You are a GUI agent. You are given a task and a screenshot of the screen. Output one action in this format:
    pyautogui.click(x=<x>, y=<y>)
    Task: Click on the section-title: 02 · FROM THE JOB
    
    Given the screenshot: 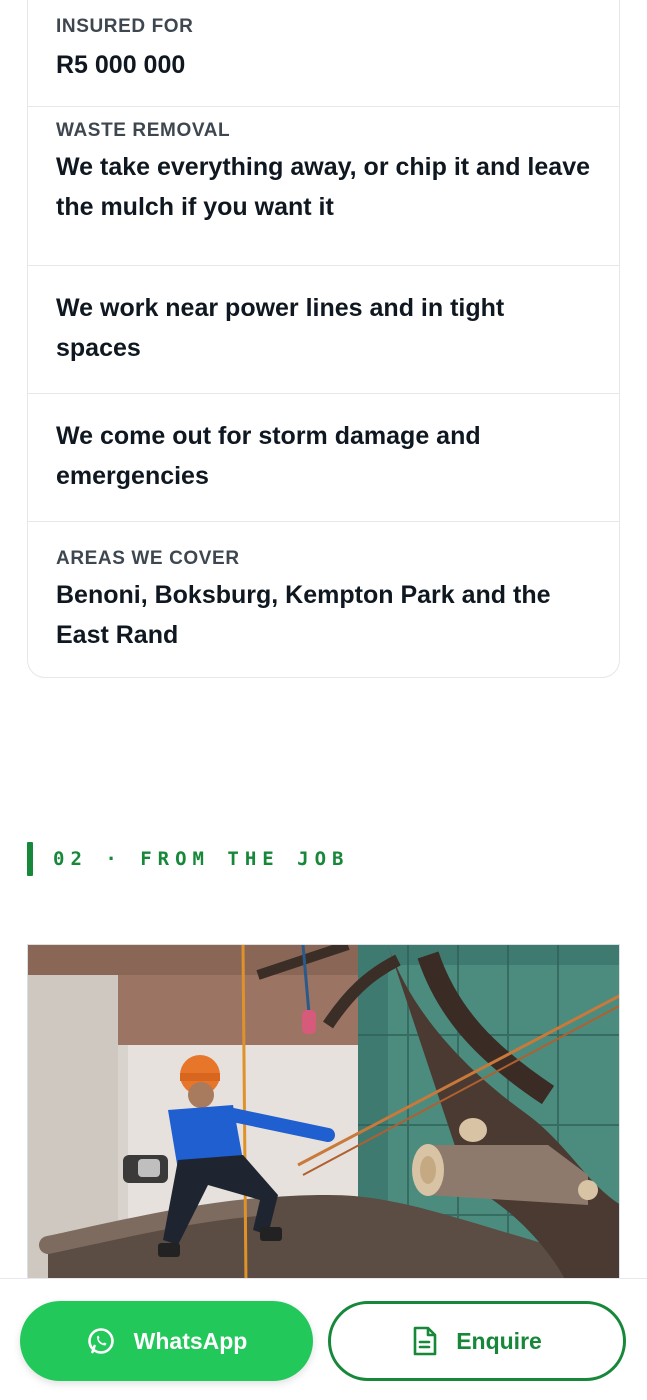 What is the action you would take?
    pyautogui.click(x=201, y=859)
    